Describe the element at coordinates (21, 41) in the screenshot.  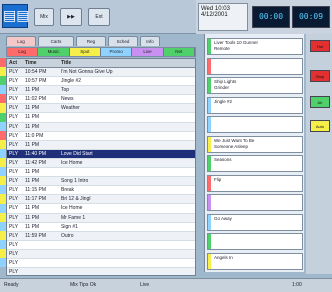
I see `tab-log: Log` at that location.